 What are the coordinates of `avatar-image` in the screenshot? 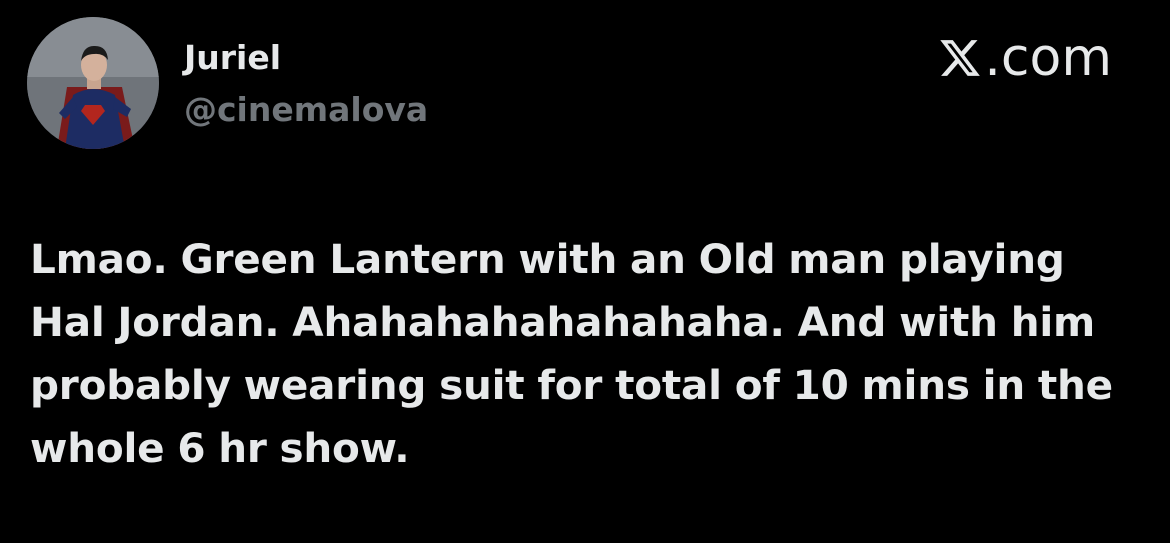 It's located at (93, 83).